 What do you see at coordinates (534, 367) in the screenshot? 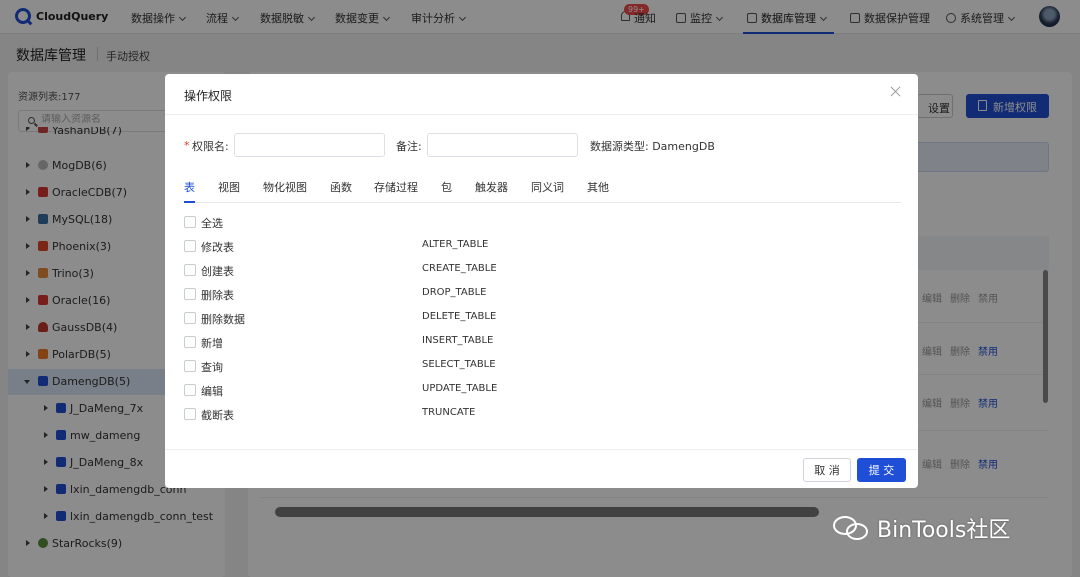
I see `permission-row: 查询 SELECT_TABLE` at bounding box center [534, 367].